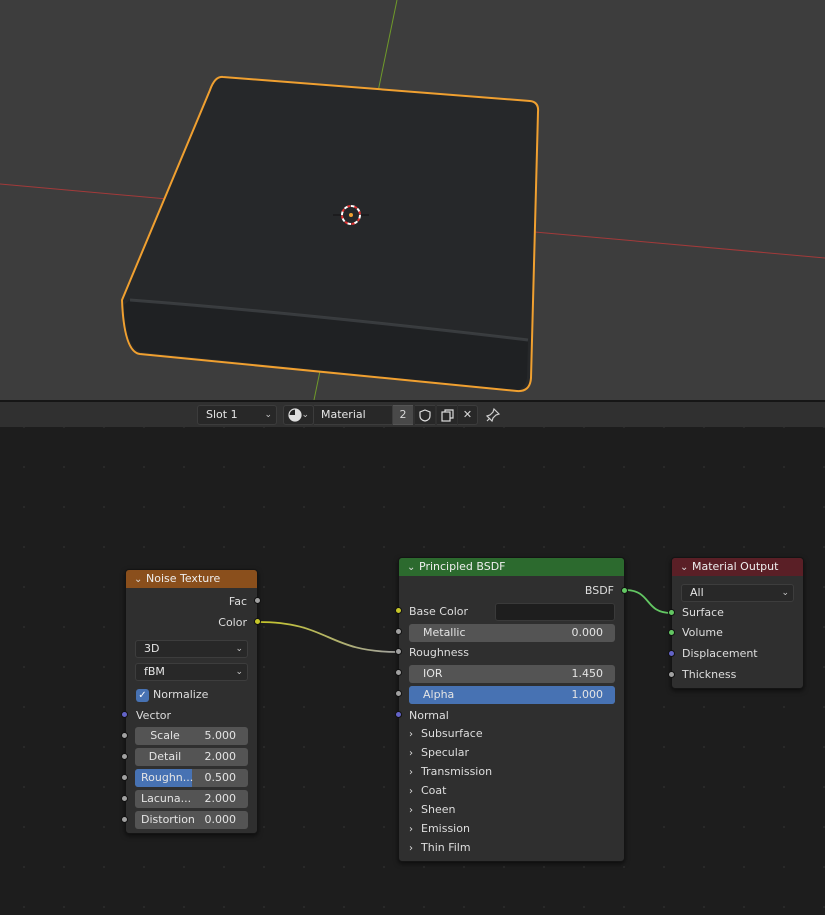 This screenshot has height=915, width=825. What do you see at coordinates (257, 621) in the screenshot?
I see `color-output-socket` at bounding box center [257, 621].